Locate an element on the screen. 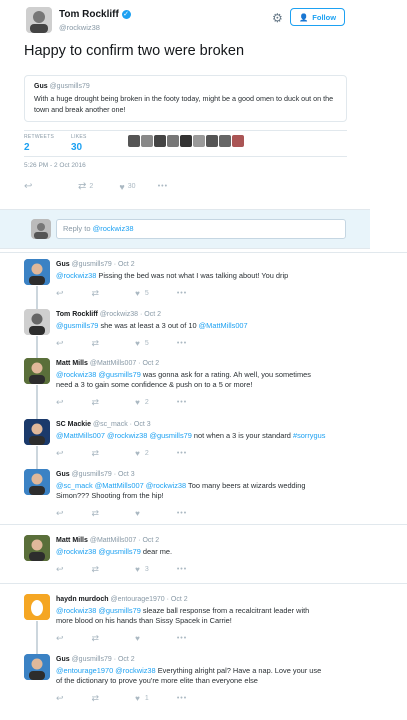 Image resolution: width=407 pixels, height=720 pixels. reply-author-handle: @entourage1970 · Oct 2 is located at coordinates (148, 599).